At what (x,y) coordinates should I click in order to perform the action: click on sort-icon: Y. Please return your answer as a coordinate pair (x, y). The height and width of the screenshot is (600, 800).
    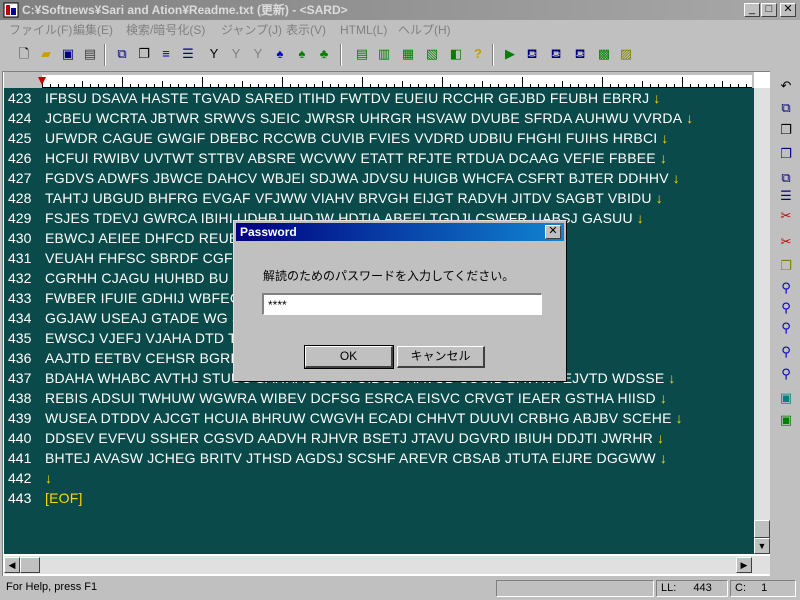
    Looking at the image, I should click on (214, 55).